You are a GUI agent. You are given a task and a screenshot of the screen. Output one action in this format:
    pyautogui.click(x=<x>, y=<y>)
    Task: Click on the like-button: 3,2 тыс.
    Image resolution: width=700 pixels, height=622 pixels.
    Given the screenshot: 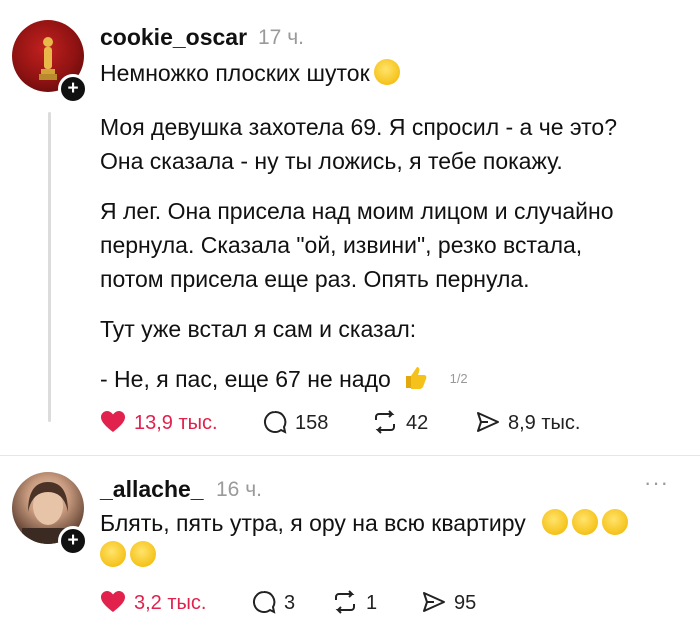 What is the action you would take?
    pyautogui.click(x=153, y=602)
    